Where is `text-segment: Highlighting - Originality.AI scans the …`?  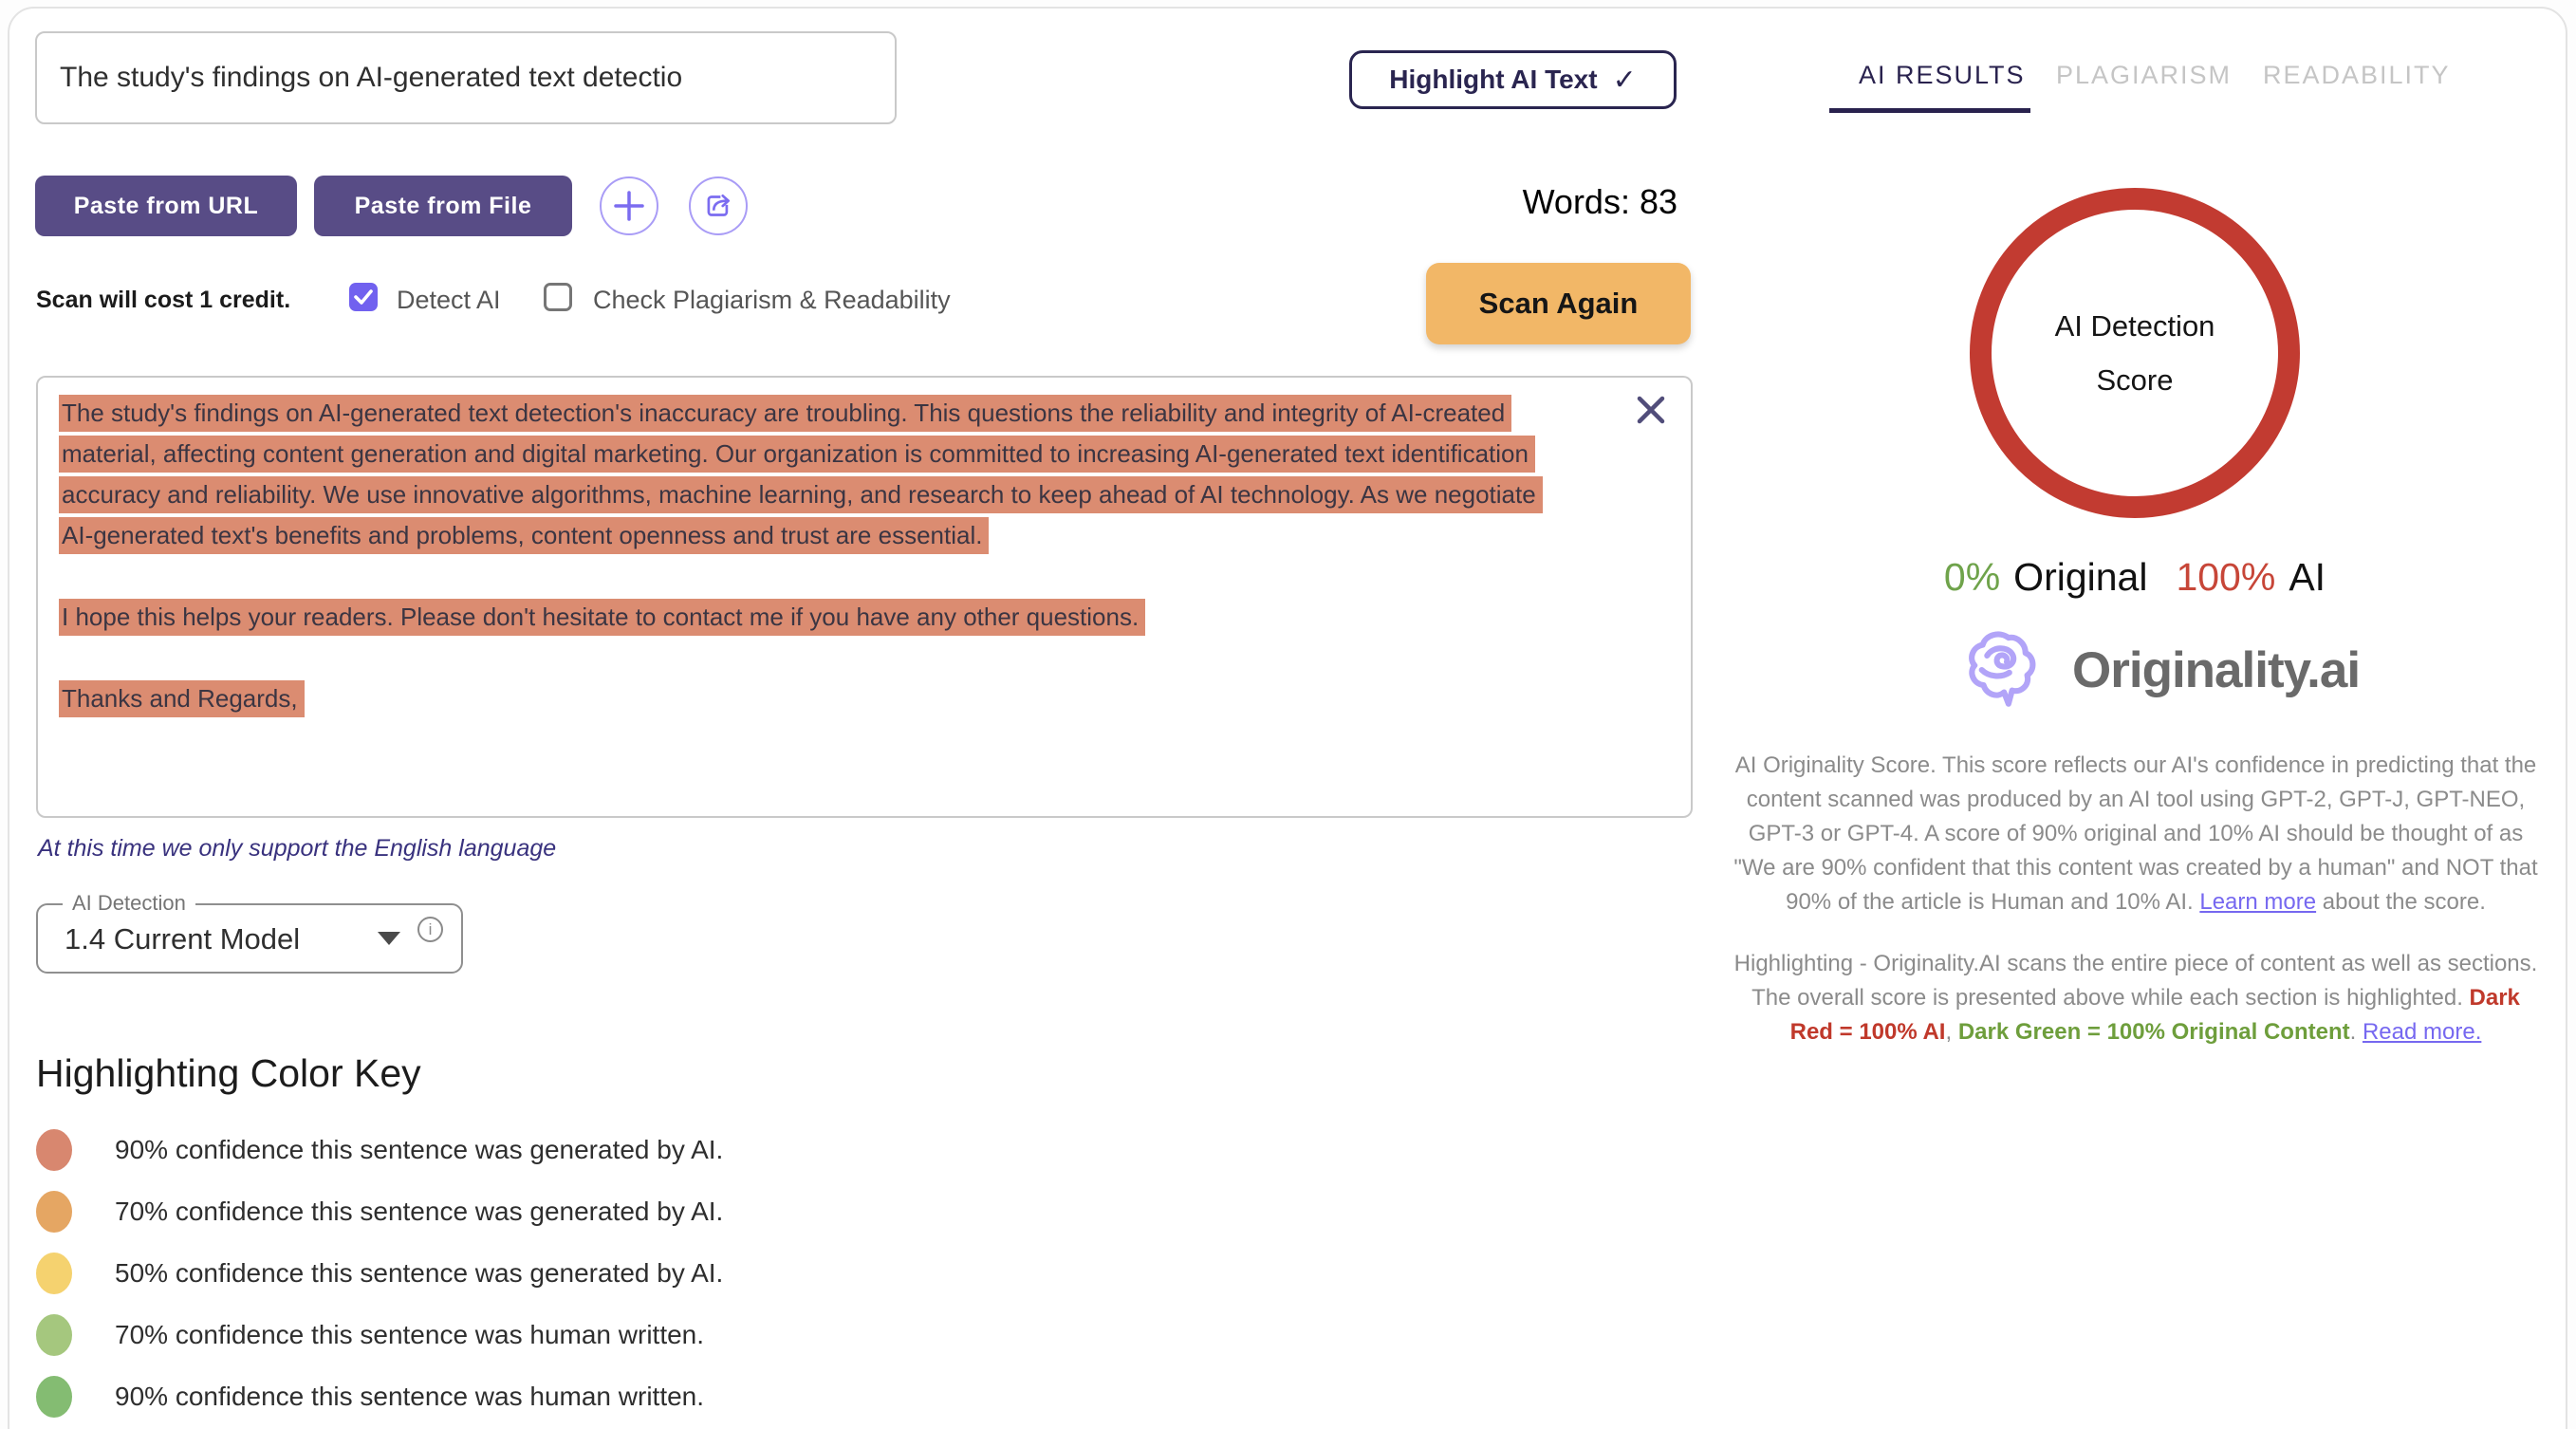 text-segment: Highlighting - Originality.AI scans the … is located at coordinates (2135, 981).